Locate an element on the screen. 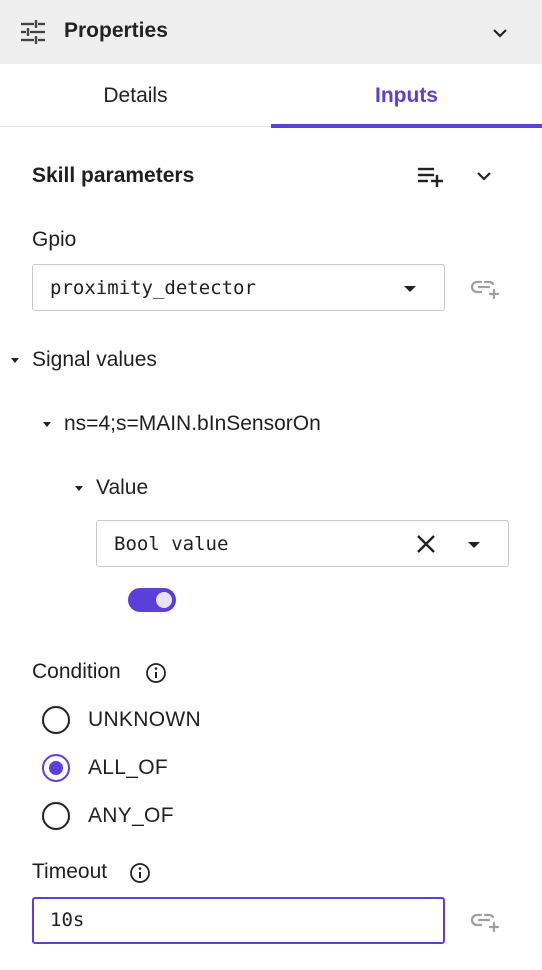  value-collapse-icon is located at coordinates (79, 488).